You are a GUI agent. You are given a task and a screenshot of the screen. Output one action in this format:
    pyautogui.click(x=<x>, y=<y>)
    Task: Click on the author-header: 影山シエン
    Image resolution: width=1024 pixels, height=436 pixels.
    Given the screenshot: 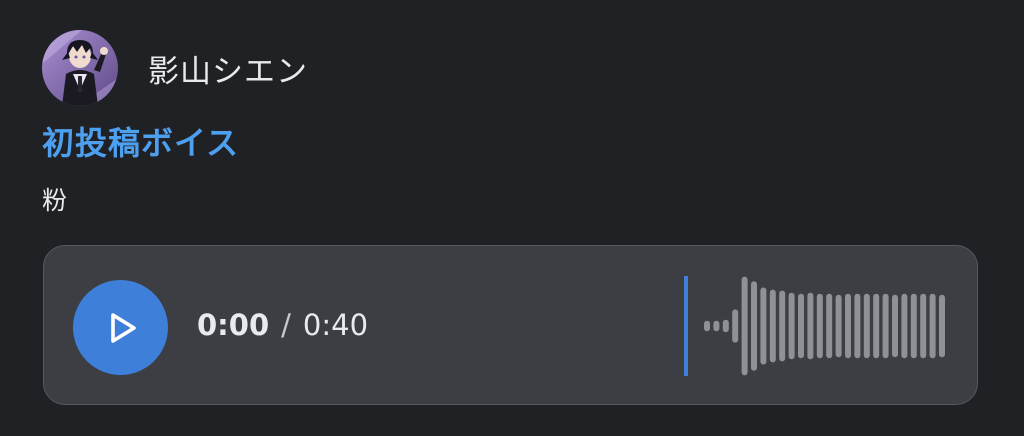 What is the action you would take?
    pyautogui.click(x=175, y=68)
    